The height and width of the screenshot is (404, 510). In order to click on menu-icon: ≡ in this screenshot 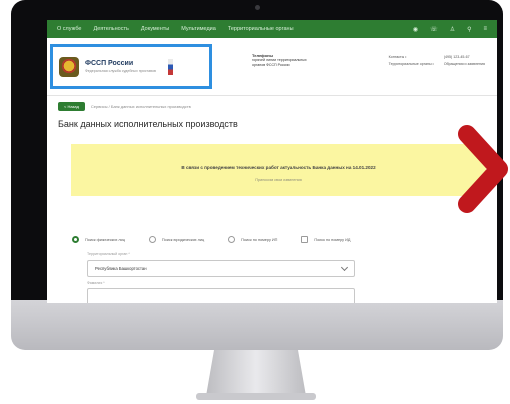, I will do `click(485, 29)`.